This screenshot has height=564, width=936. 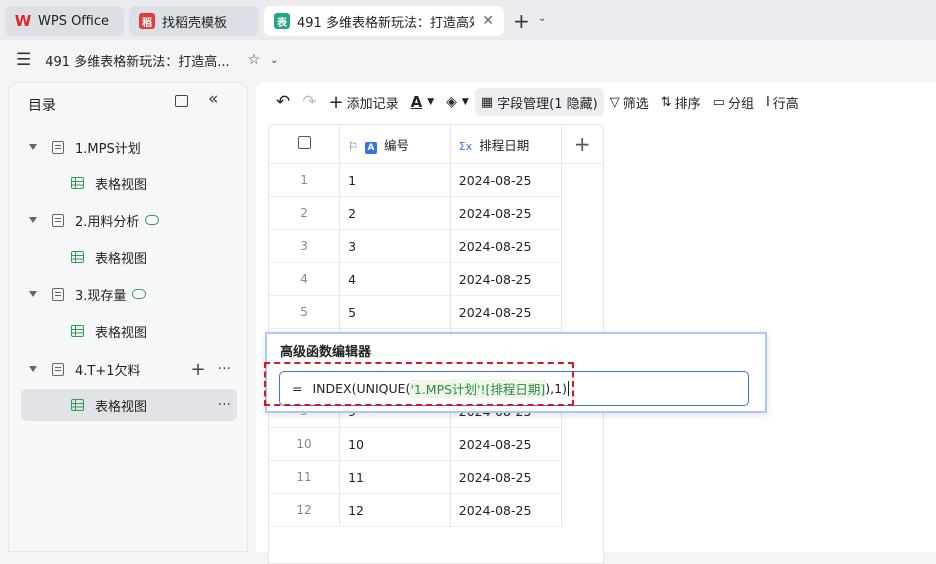 What do you see at coordinates (457, 102) in the screenshot?
I see `fill-color-button: ◈ ▼` at bounding box center [457, 102].